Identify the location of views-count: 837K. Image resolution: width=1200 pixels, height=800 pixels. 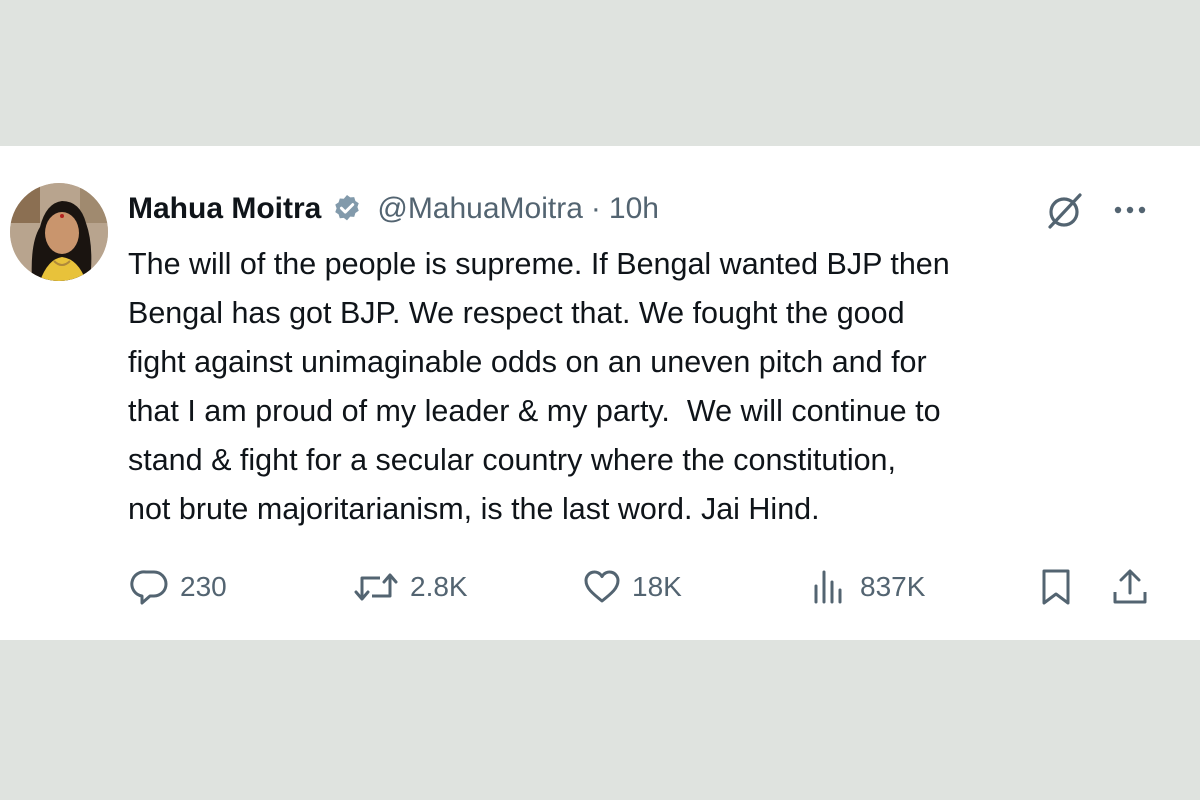
(893, 586).